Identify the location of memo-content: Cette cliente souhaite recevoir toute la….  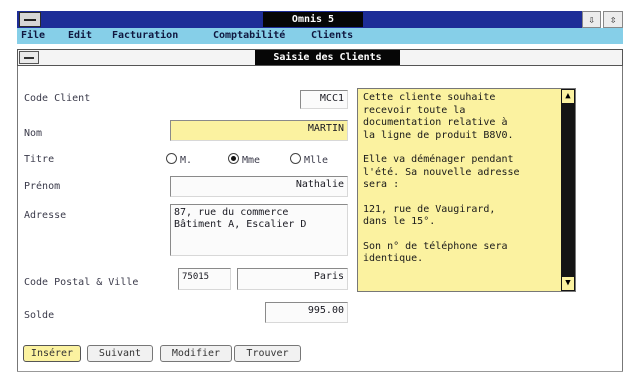
(461, 185).